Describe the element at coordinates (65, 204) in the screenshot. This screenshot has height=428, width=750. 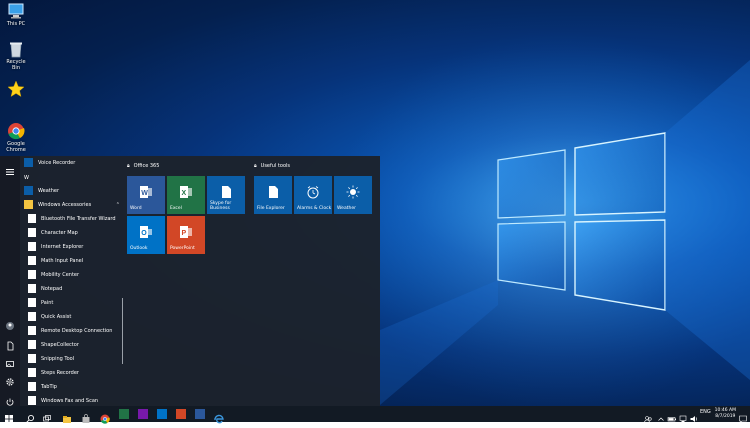
I see `app-label: Windows Accessories` at that location.